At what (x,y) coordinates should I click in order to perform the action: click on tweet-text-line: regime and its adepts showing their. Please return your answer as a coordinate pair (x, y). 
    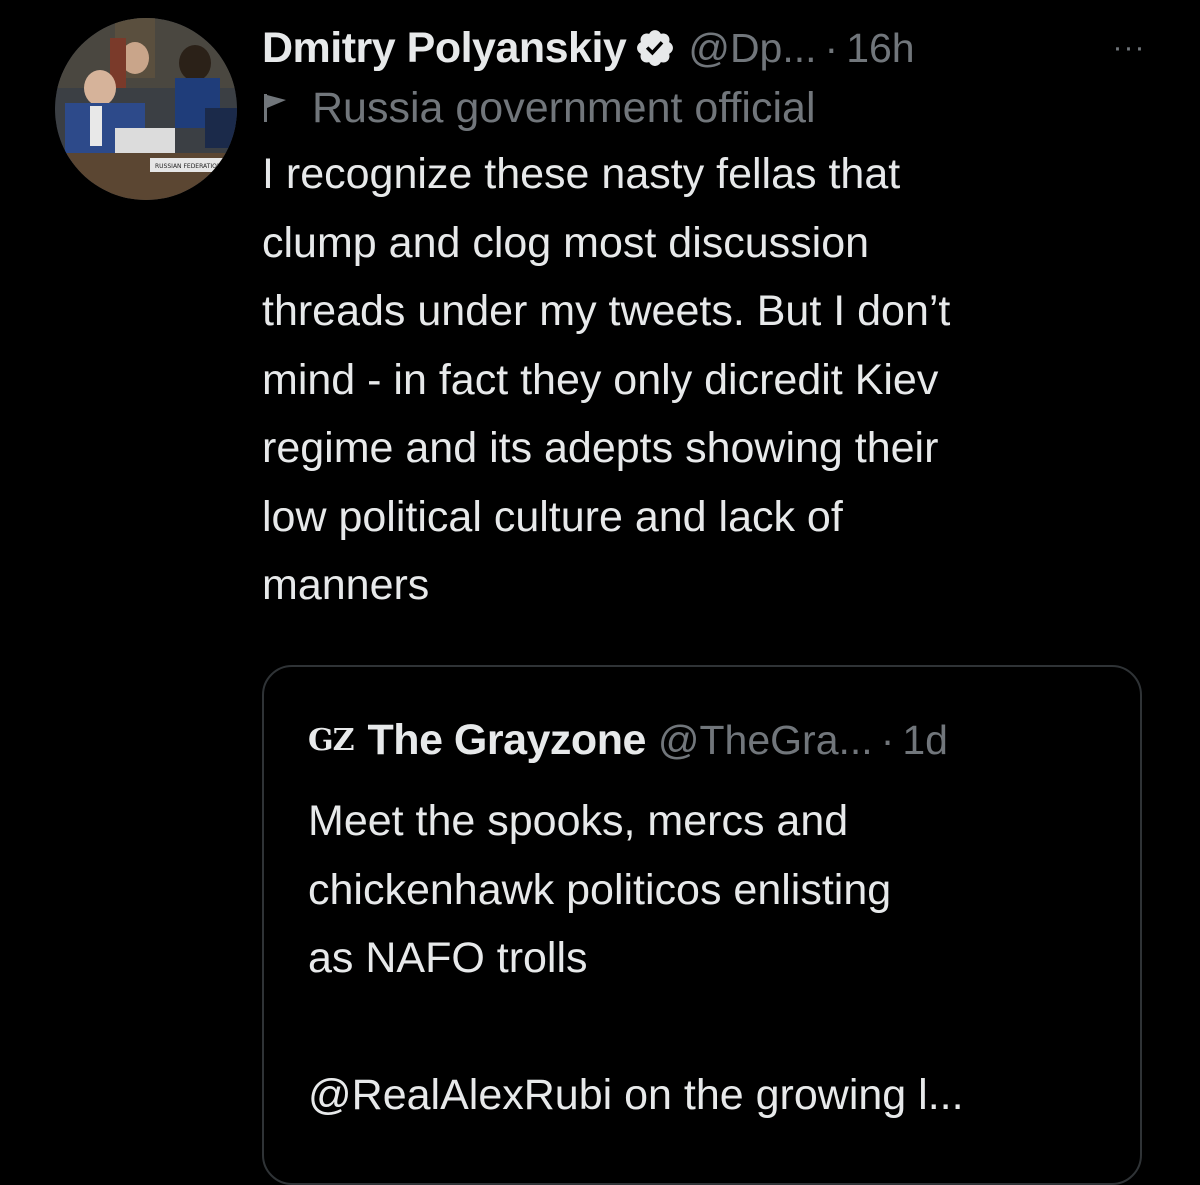
    Looking at the image, I should click on (600, 448).